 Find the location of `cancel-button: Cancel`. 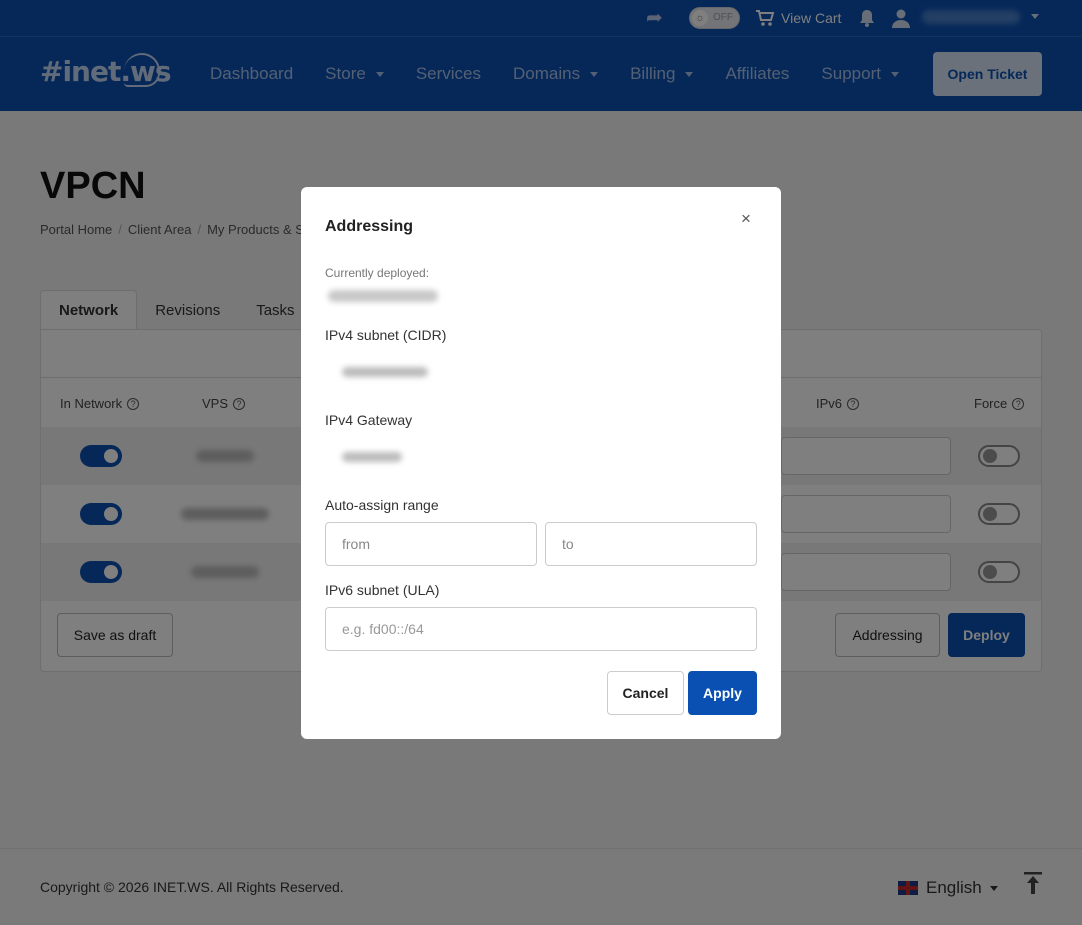

cancel-button: Cancel is located at coordinates (645, 693).